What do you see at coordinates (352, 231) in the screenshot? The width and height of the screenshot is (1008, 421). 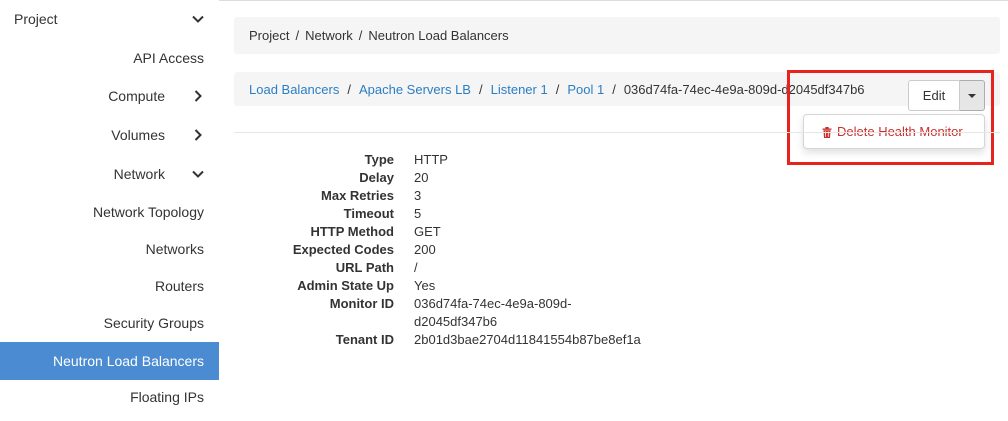 I see `detail-label: HTTP Method` at bounding box center [352, 231].